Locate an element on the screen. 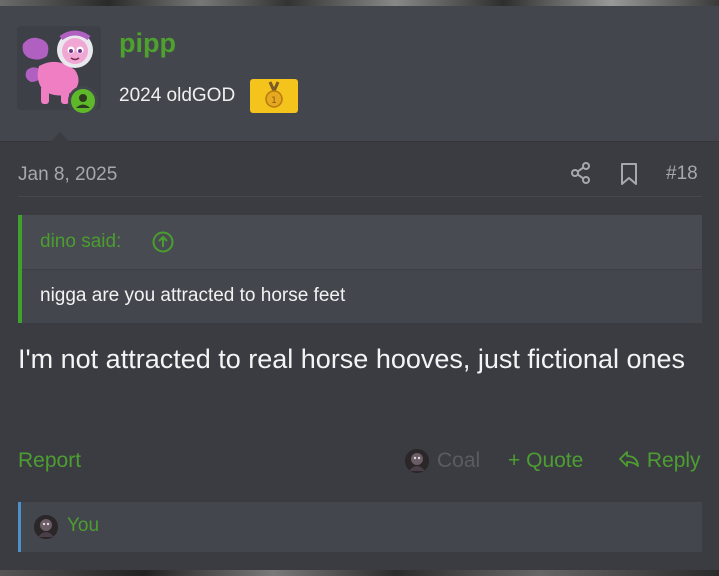 The height and width of the screenshot is (576, 719). user-icon is located at coordinates (83, 101).